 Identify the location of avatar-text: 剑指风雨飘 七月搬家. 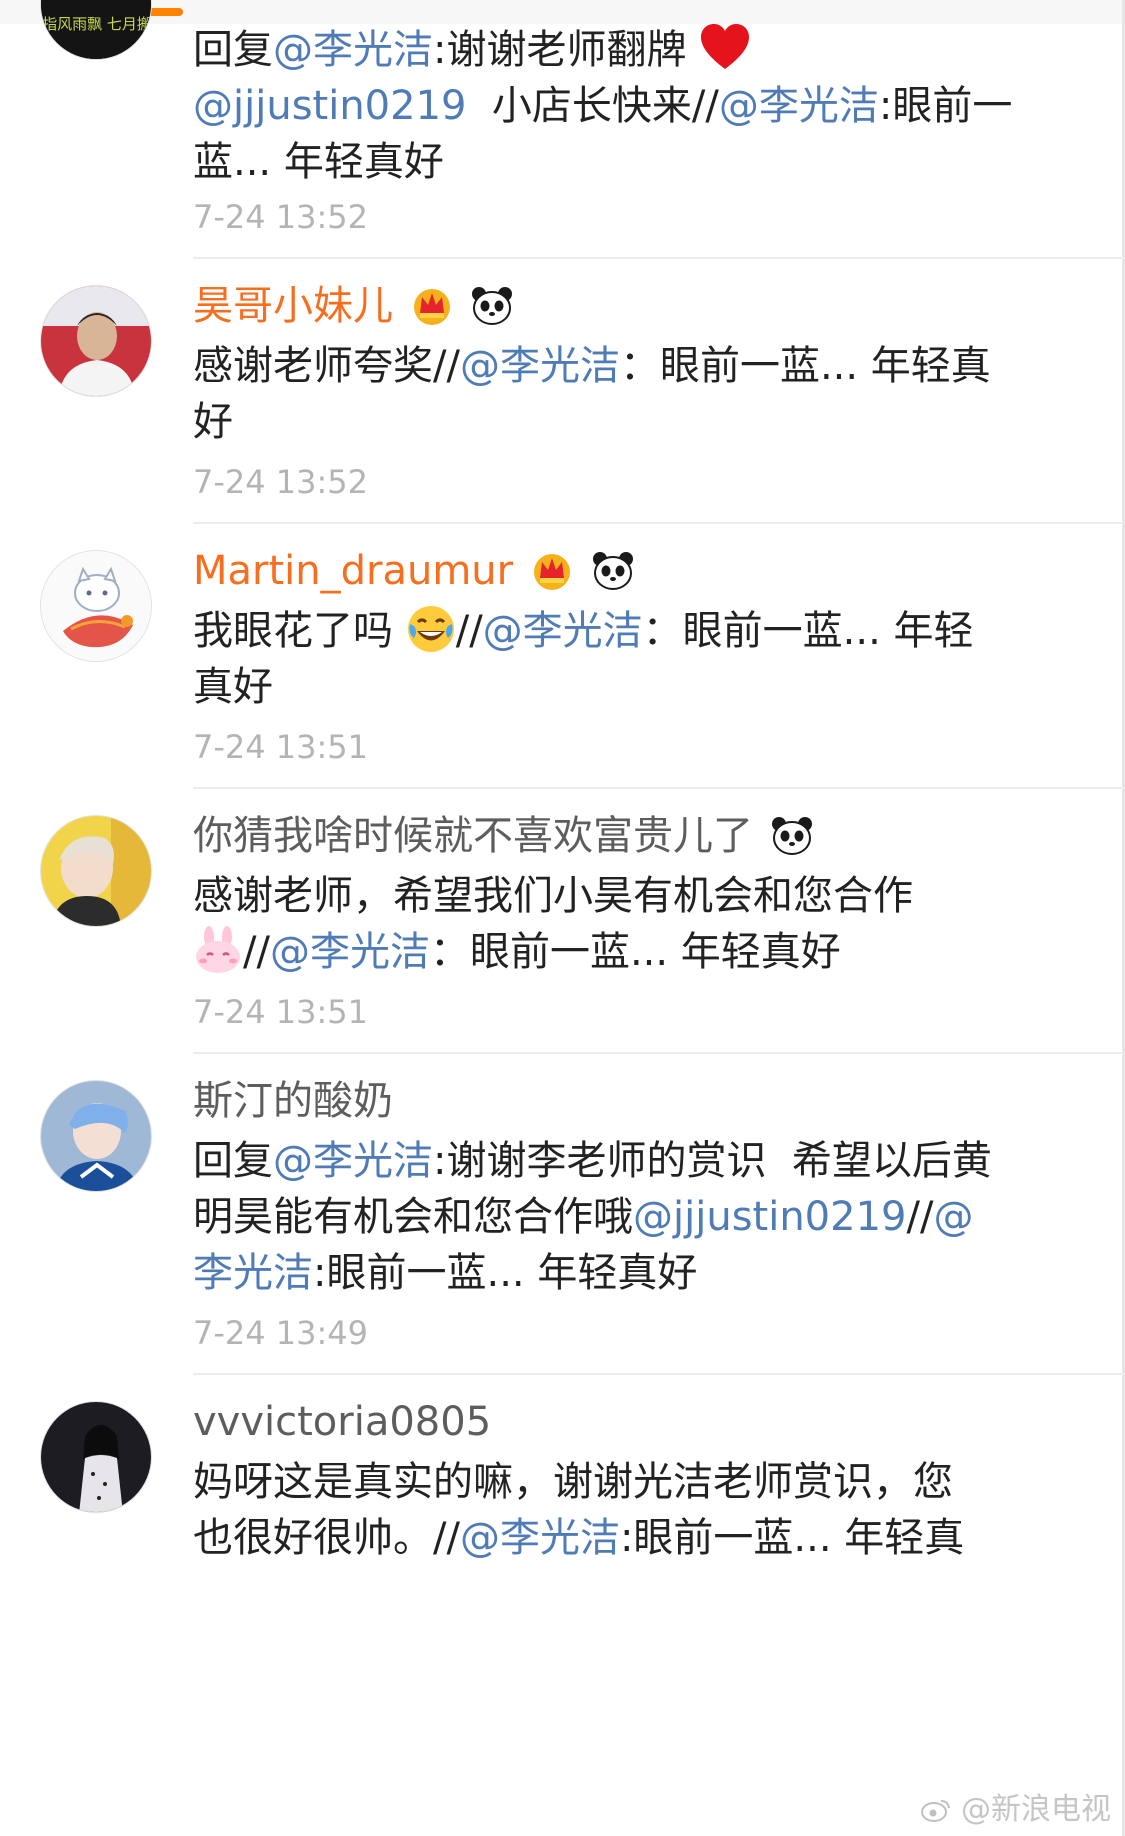
(96, 24).